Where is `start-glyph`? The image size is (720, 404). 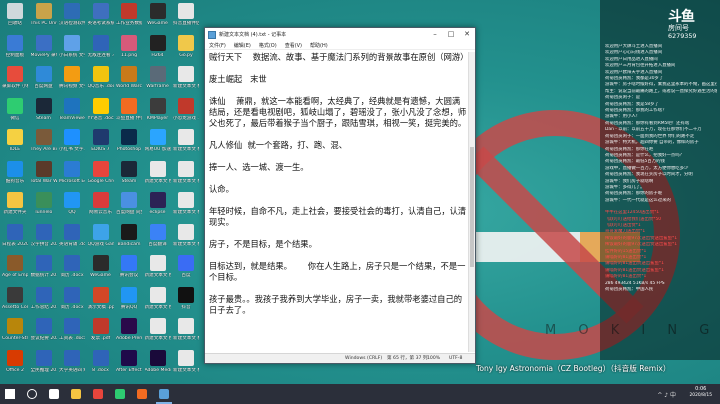
start-glyph is located at coordinates (10, 394).